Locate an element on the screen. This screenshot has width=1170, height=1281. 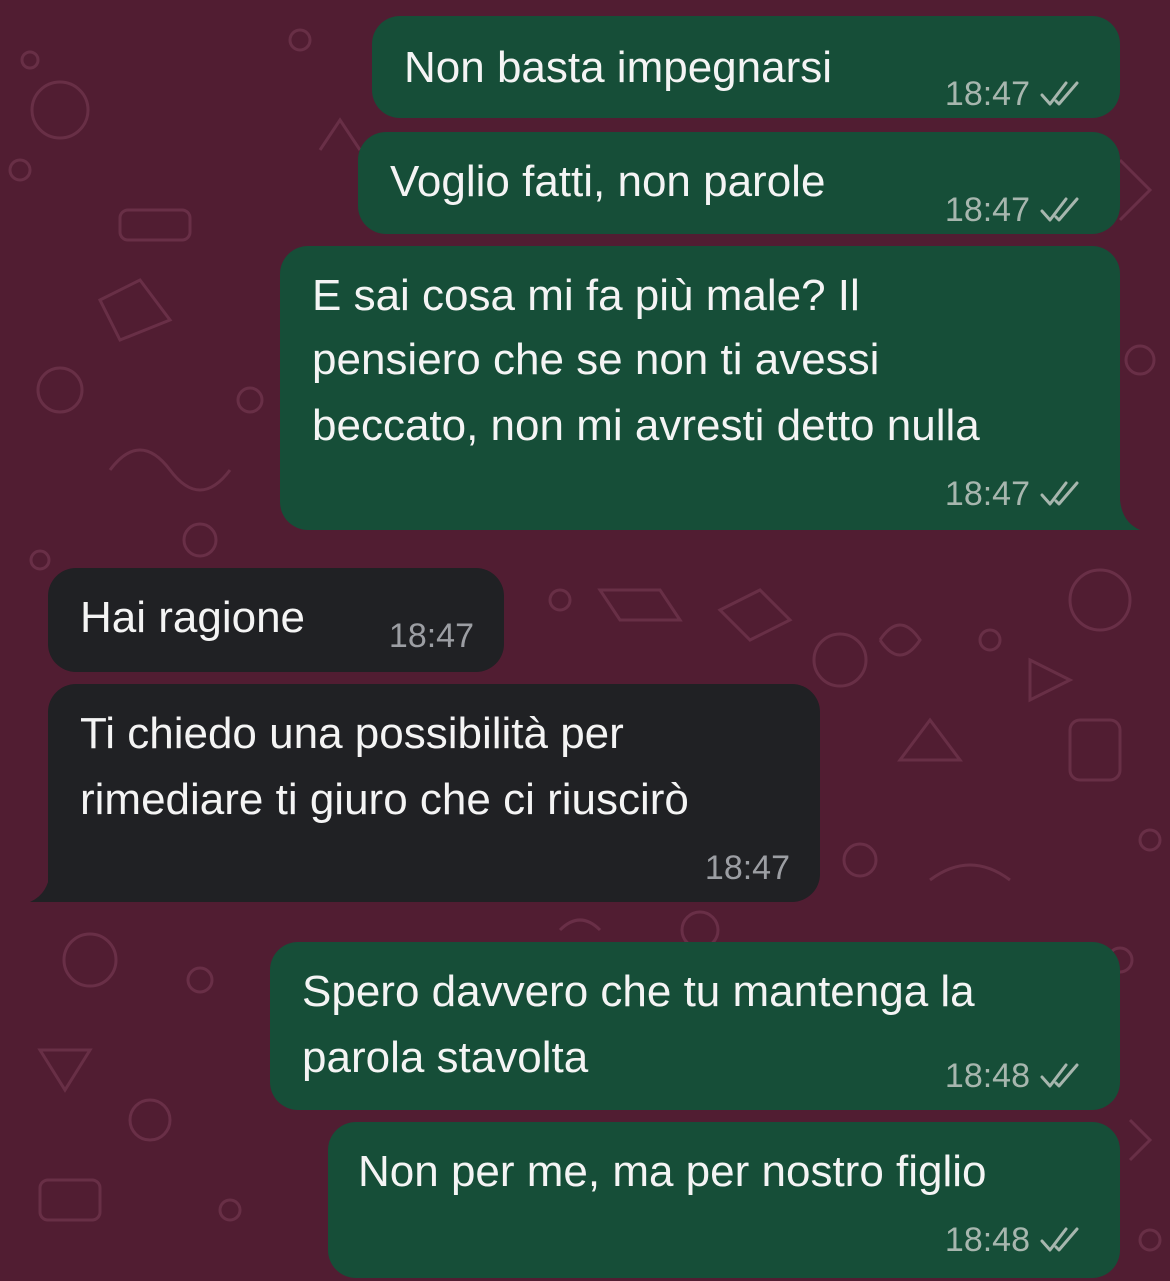
message-bubble-outgoing: Non per me, ma per nostro figlio 18:48 is located at coordinates (724, 1200).